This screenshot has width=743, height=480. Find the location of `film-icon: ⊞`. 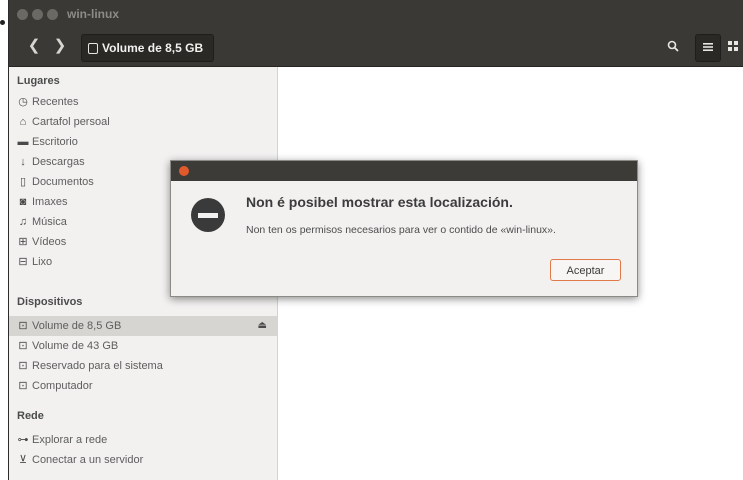

film-icon: ⊞ is located at coordinates (23, 242).